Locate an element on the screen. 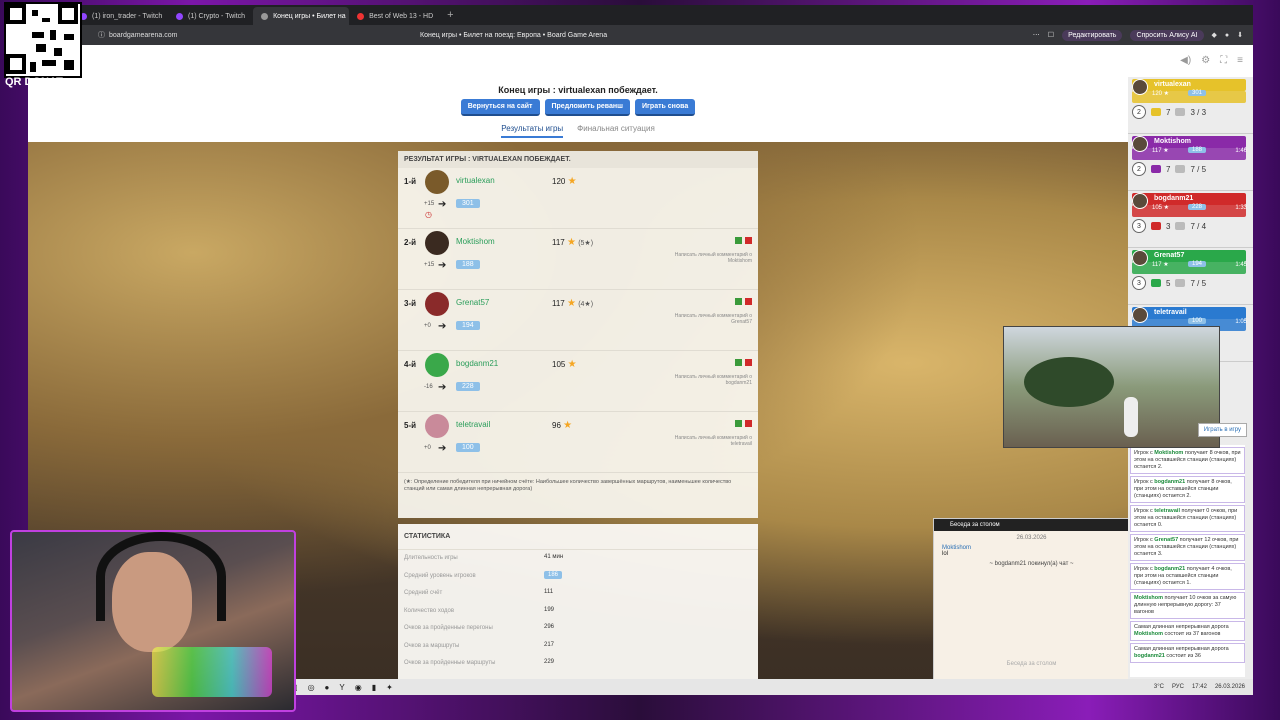 This screenshot has height=720, width=1280. result-tabs: Результаты игры Финальная ситуация is located at coordinates (578, 131).